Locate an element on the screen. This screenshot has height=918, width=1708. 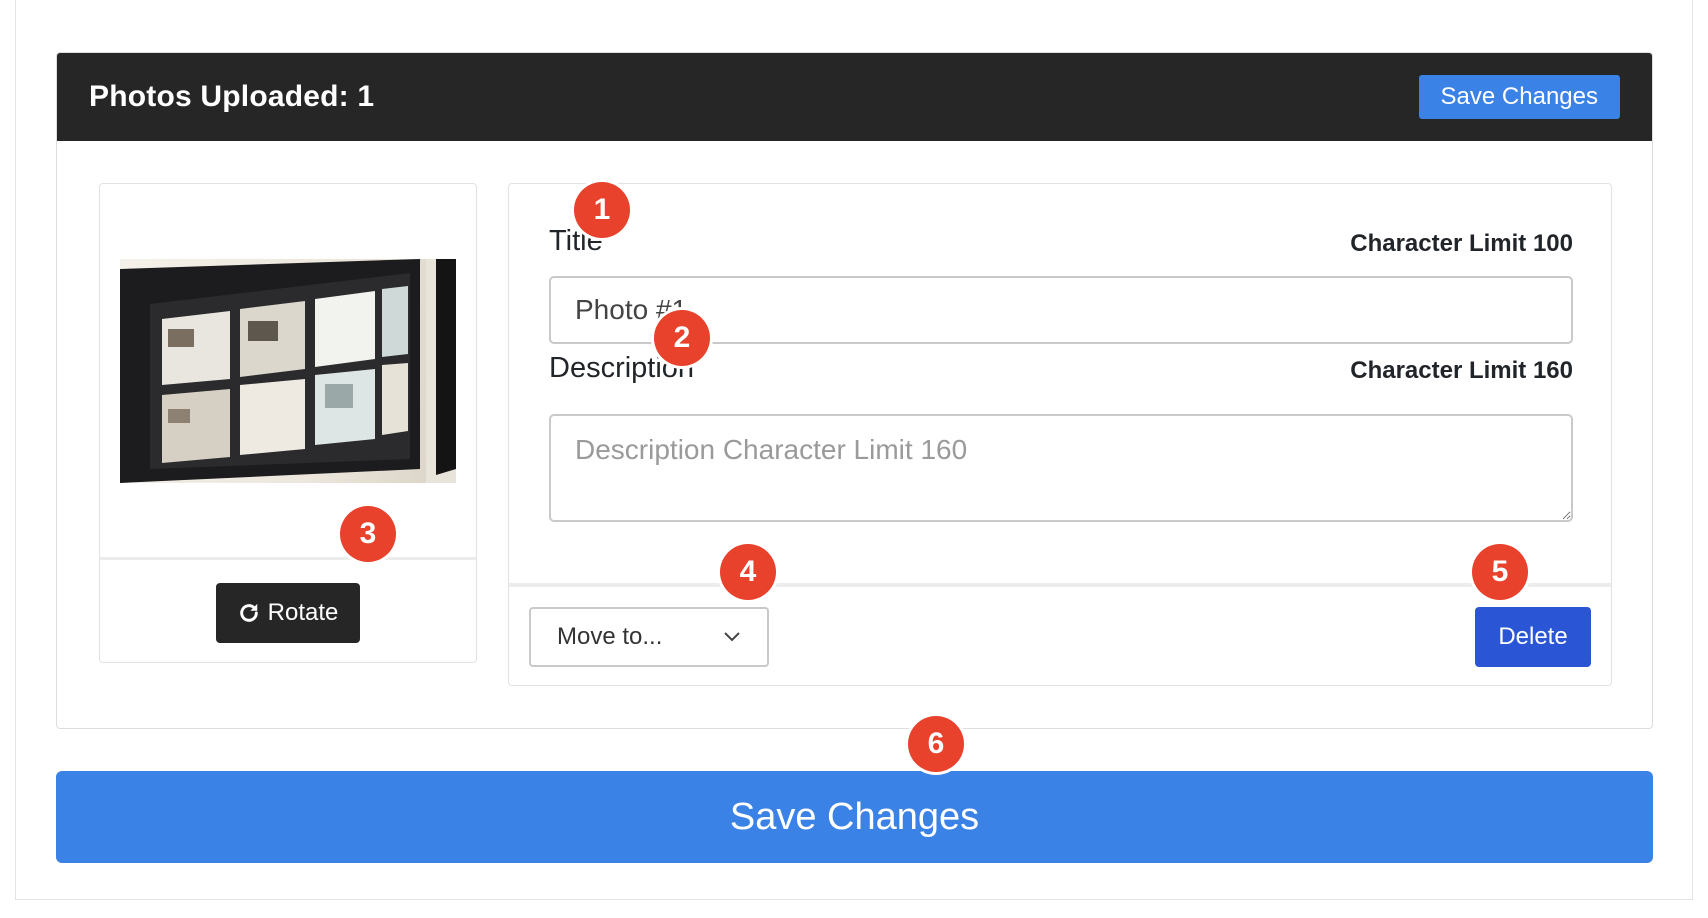
title-char-limit: Character Limit 100 is located at coordinates (1461, 243).